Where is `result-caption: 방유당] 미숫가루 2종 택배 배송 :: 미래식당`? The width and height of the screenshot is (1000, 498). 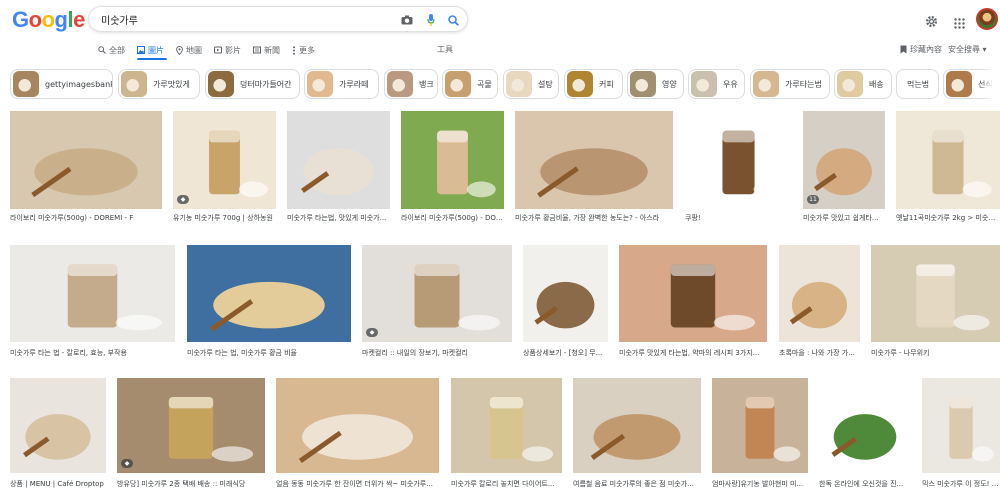 result-caption: 방유당] 미숫가루 2종 택배 배송 :: 미래식당 is located at coordinates (191, 484).